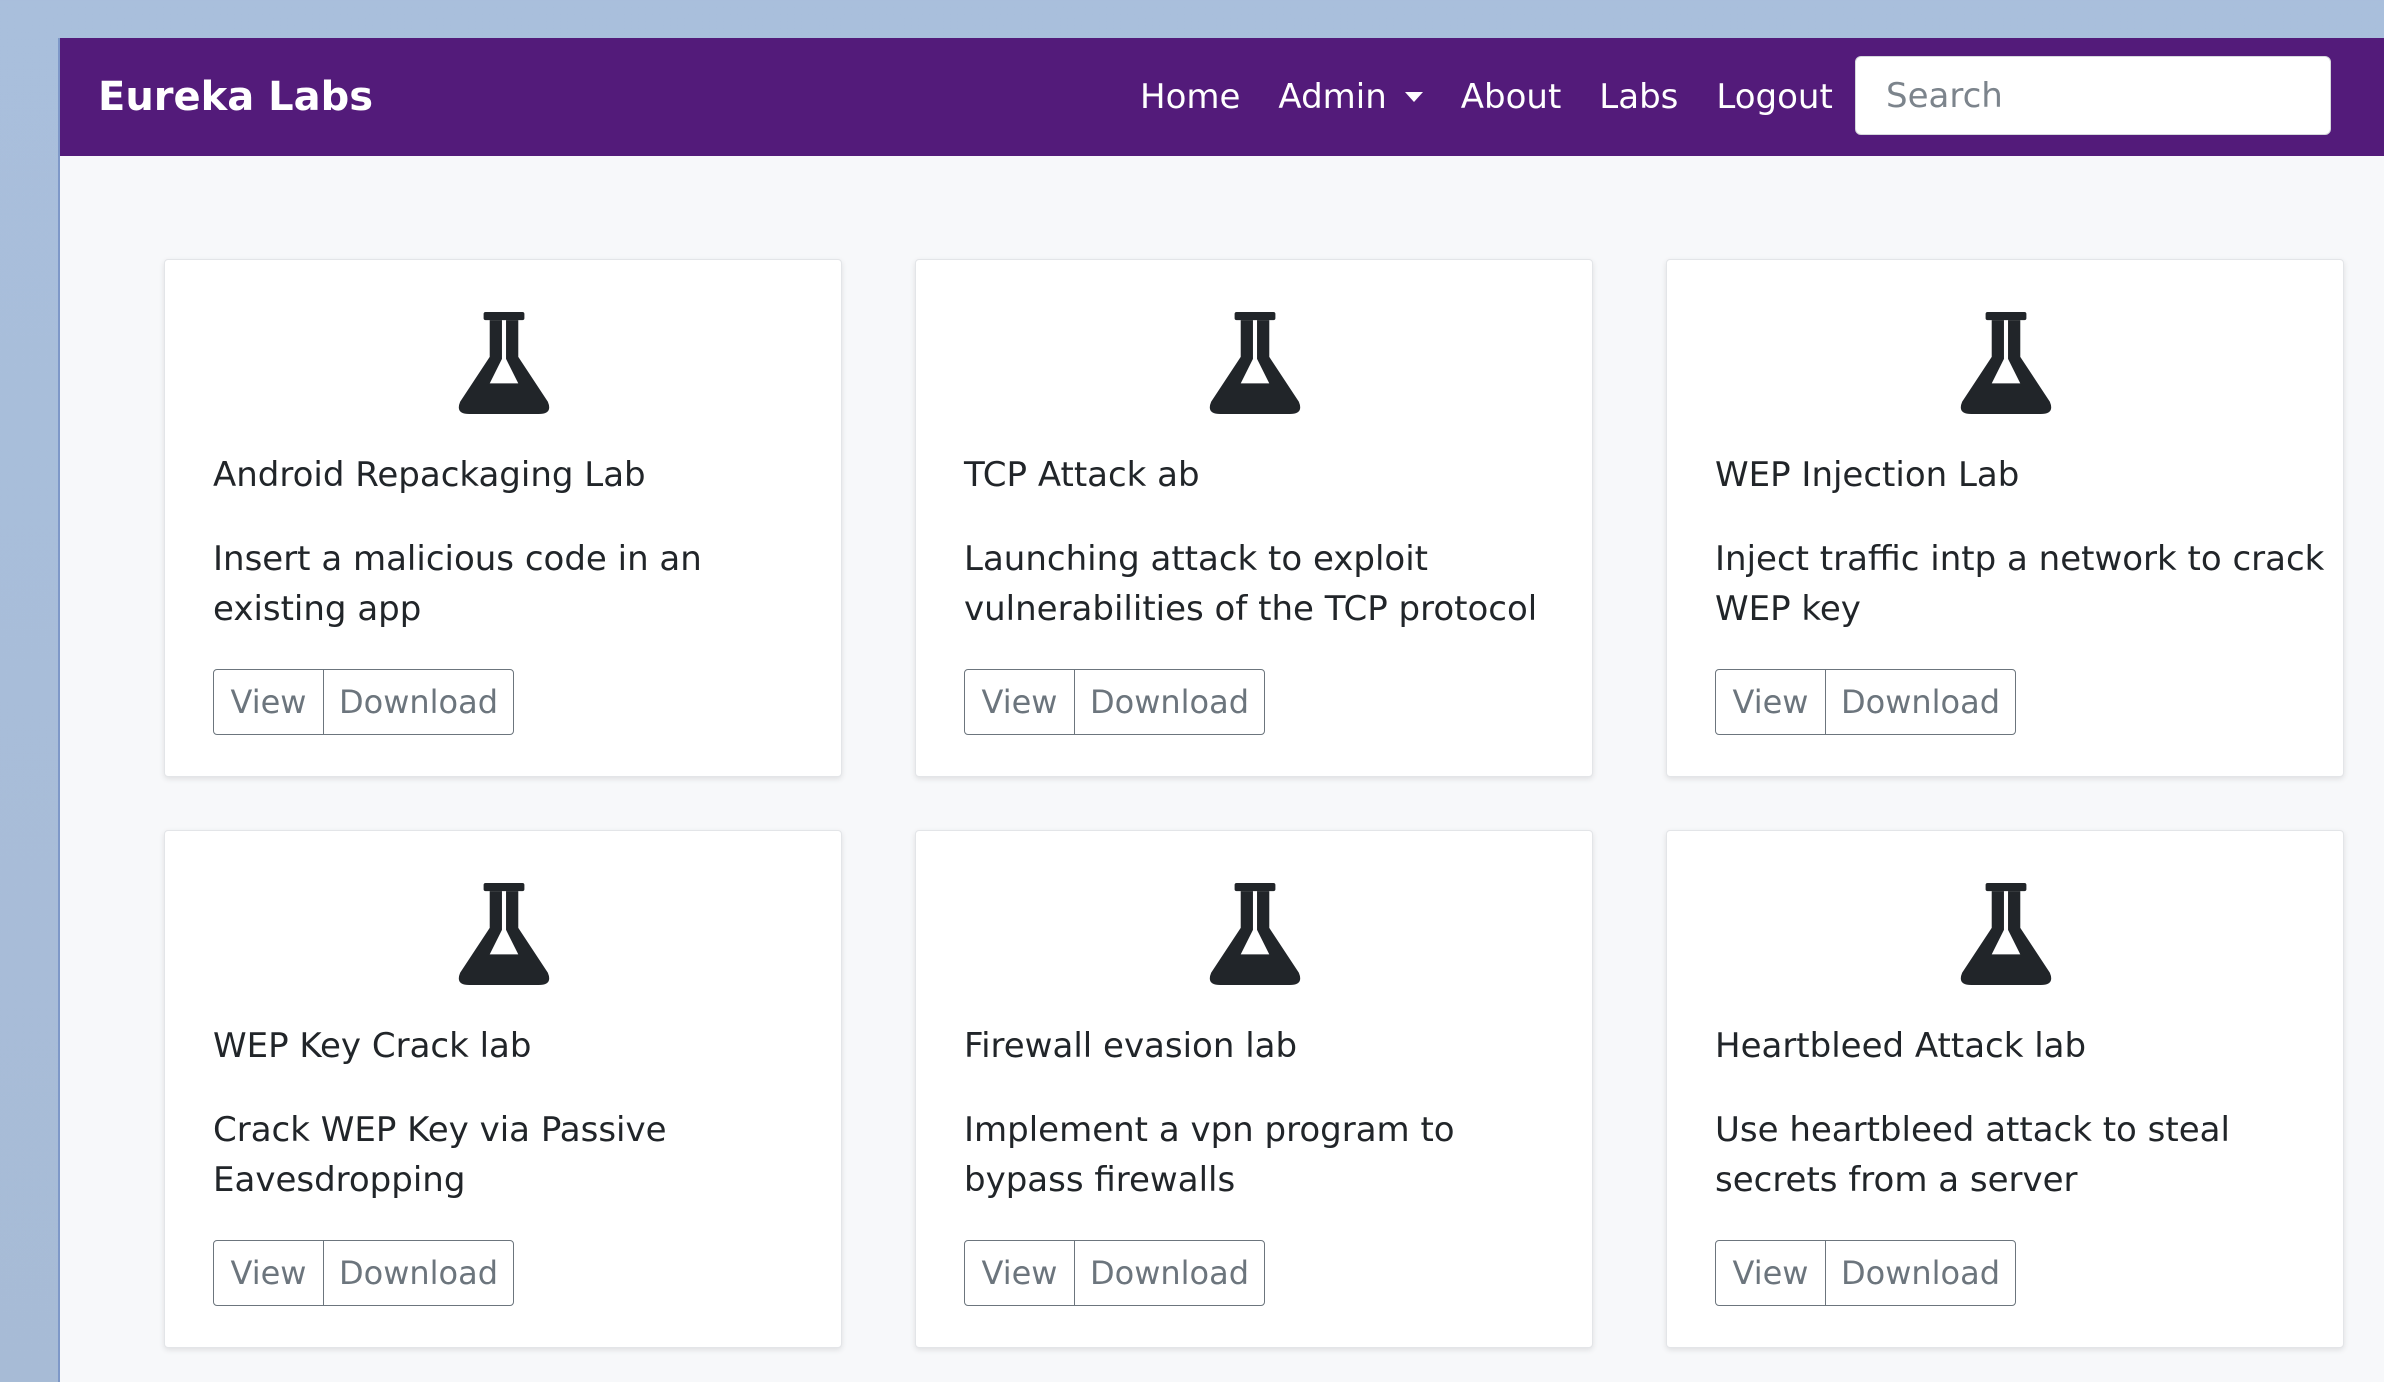  Describe the element at coordinates (1131, 1046) in the screenshot. I see `card-title: Firewall evasion lab` at that location.